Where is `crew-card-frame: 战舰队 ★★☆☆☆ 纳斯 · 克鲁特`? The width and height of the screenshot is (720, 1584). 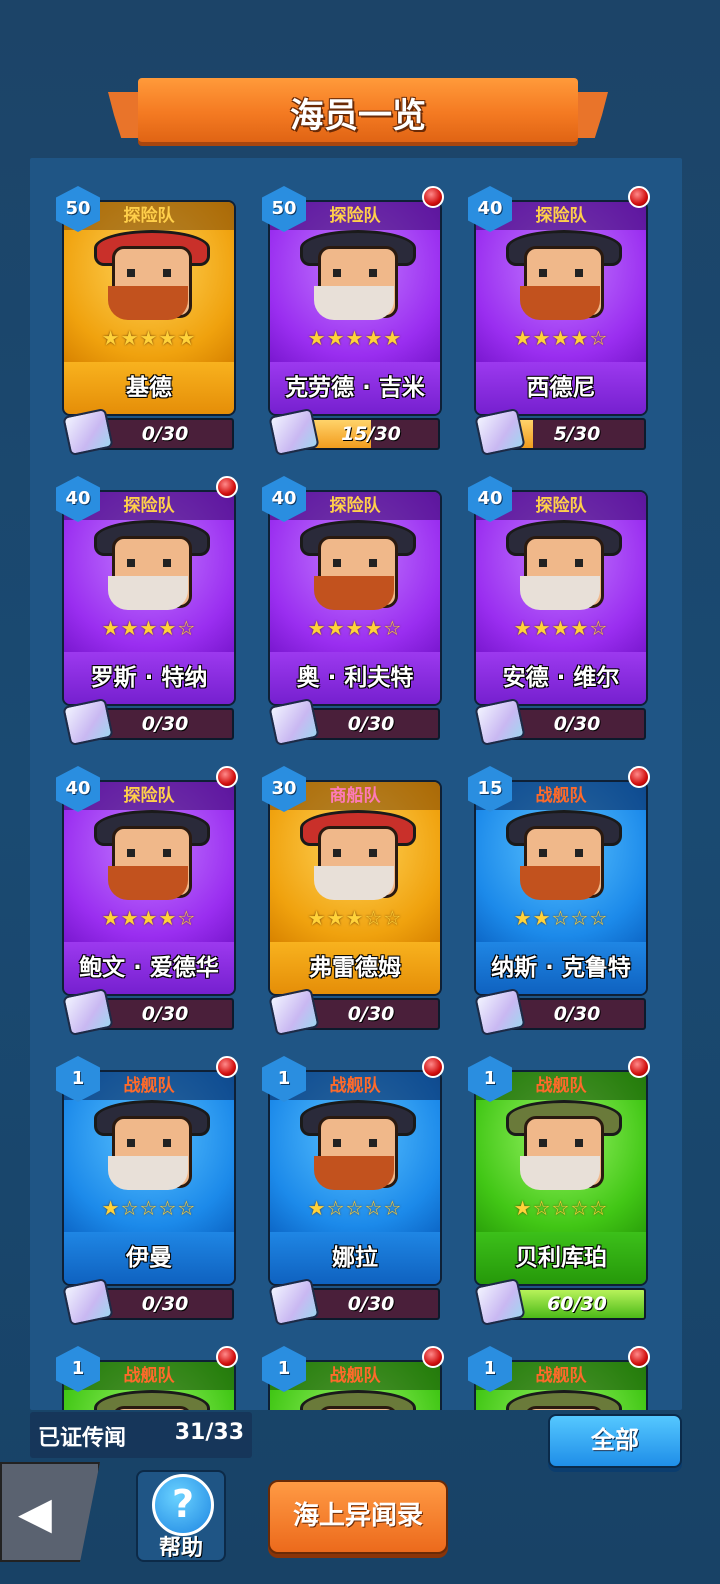
crew-card-frame: 战舰队 ★★☆☆☆ 纳斯 · 克鲁特 is located at coordinates (561, 888).